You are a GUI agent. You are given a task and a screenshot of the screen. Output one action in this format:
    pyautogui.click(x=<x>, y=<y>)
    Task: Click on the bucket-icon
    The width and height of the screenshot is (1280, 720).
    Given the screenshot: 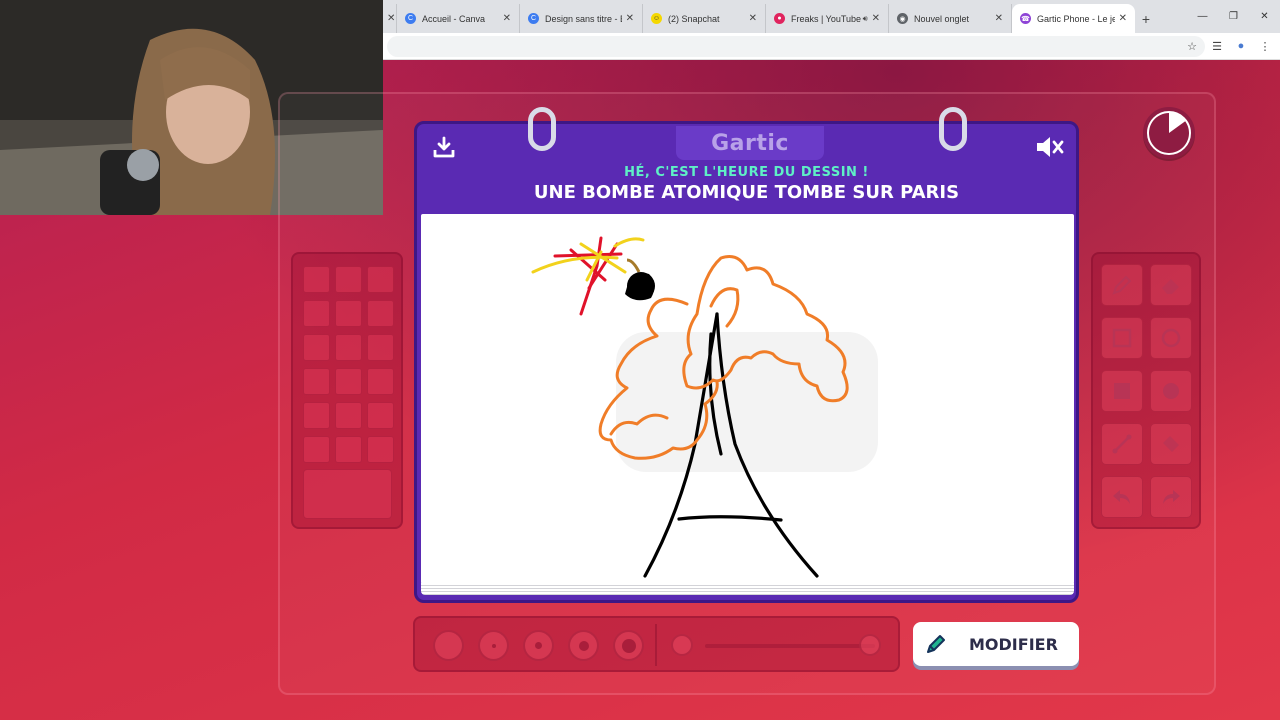 What is the action you would take?
    pyautogui.click(x=1171, y=444)
    